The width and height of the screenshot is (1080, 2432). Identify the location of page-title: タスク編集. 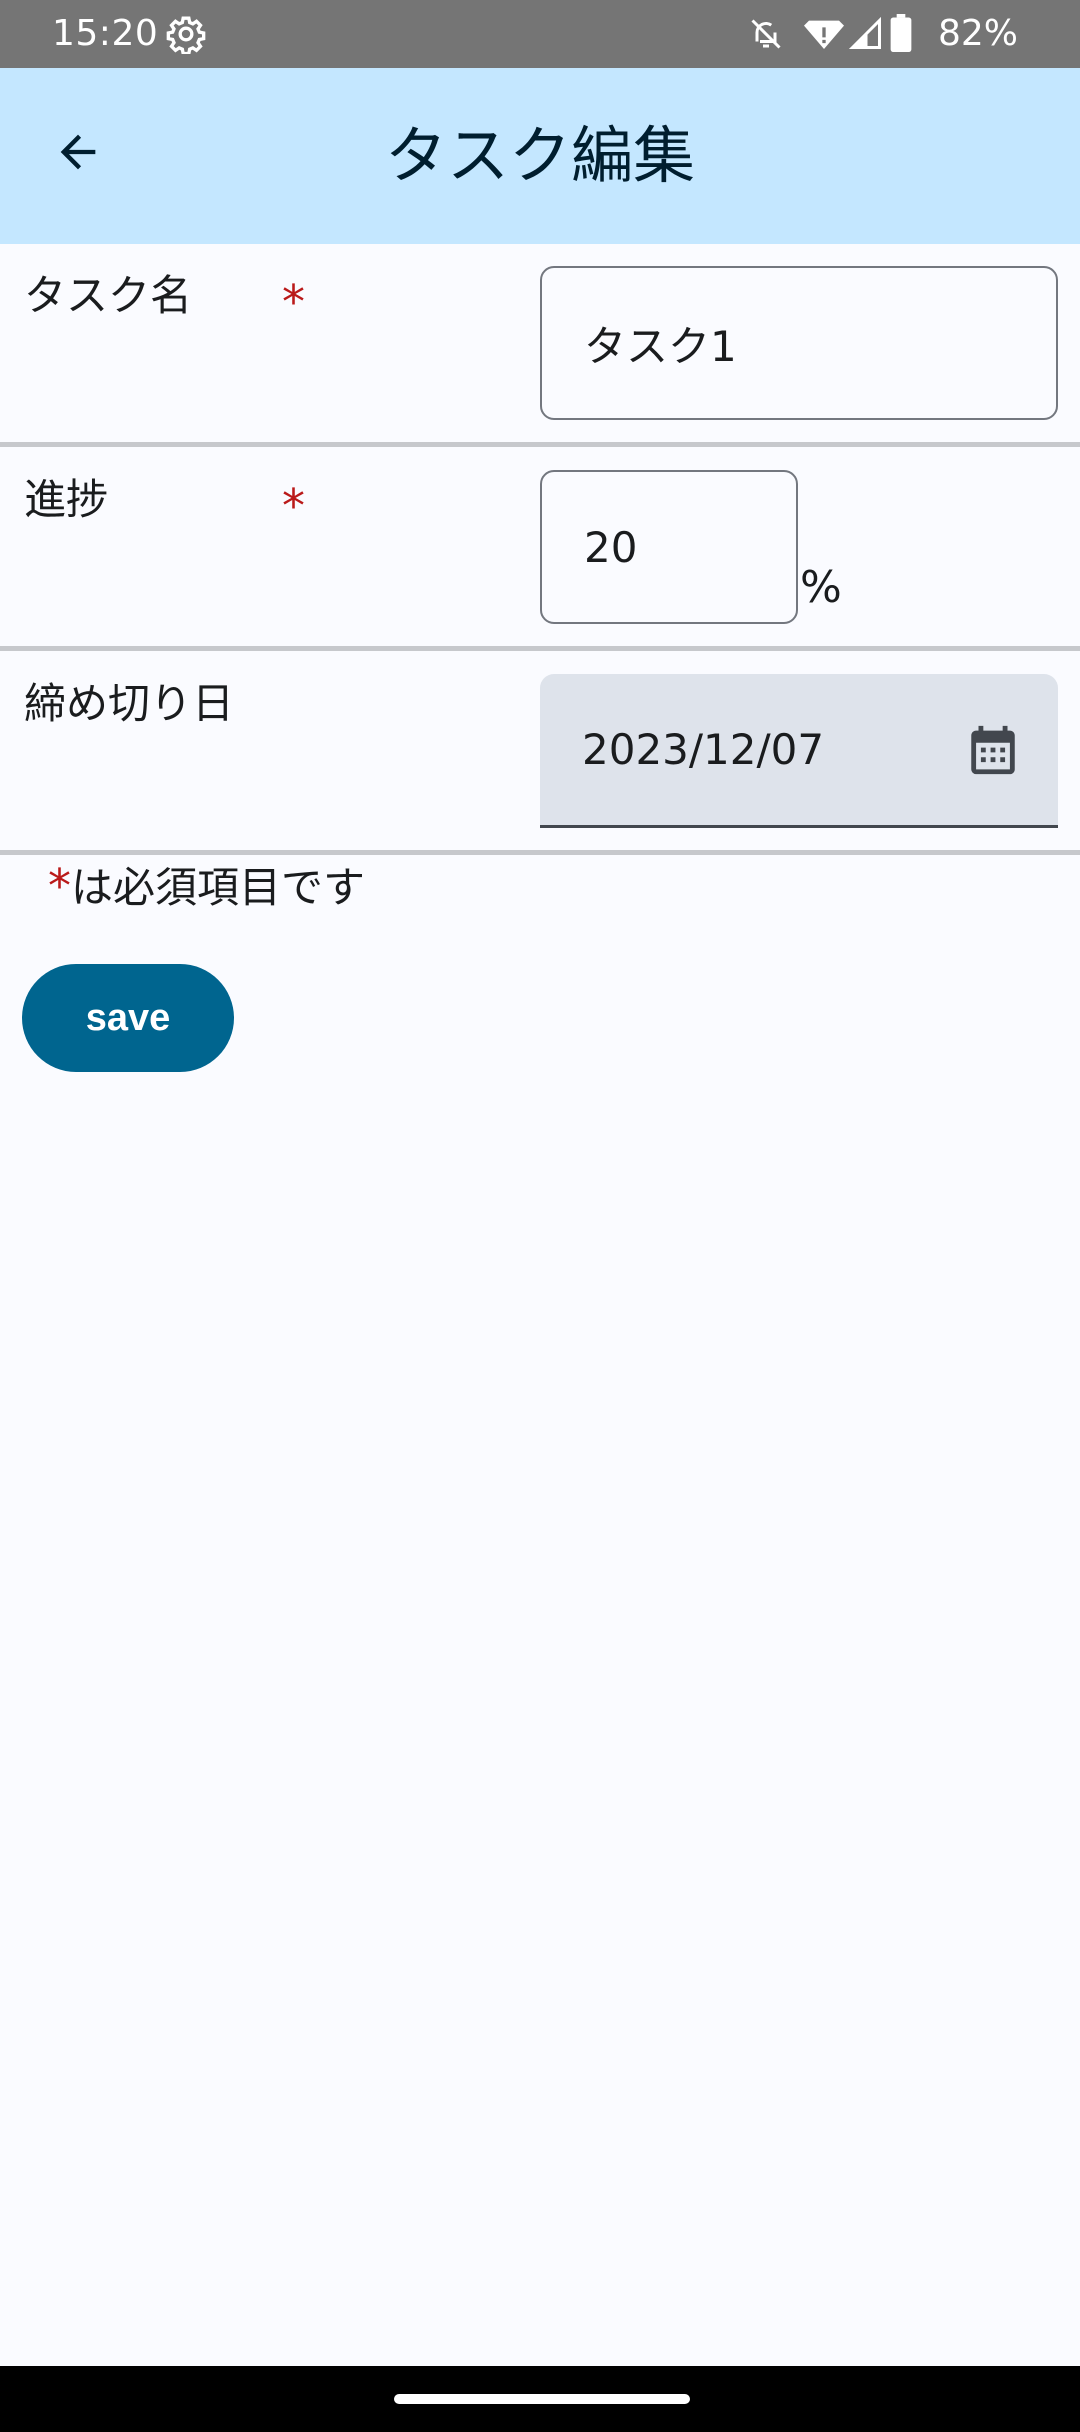
(539, 155).